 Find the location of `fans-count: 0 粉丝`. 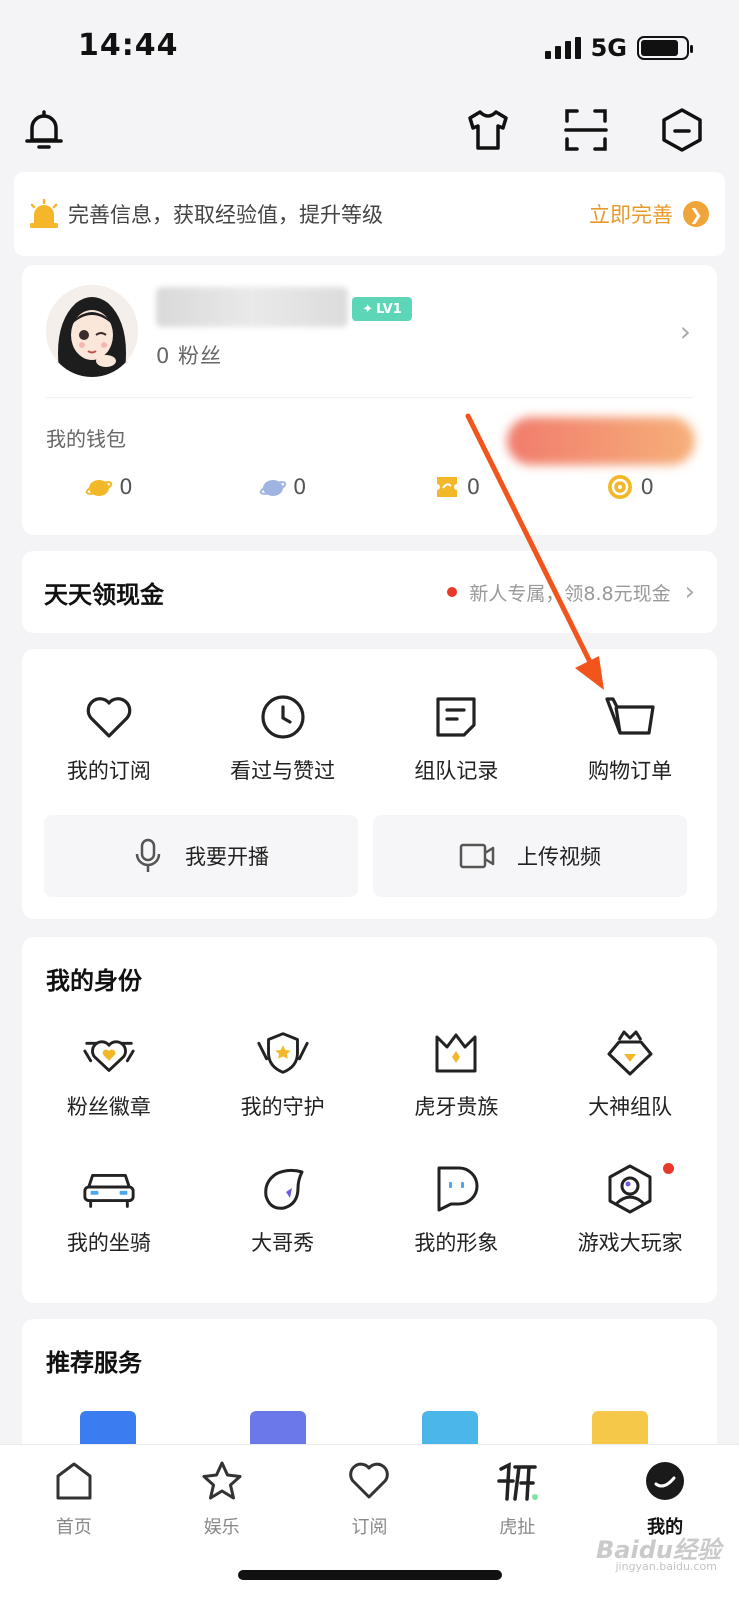

fans-count: 0 粉丝 is located at coordinates (189, 355).